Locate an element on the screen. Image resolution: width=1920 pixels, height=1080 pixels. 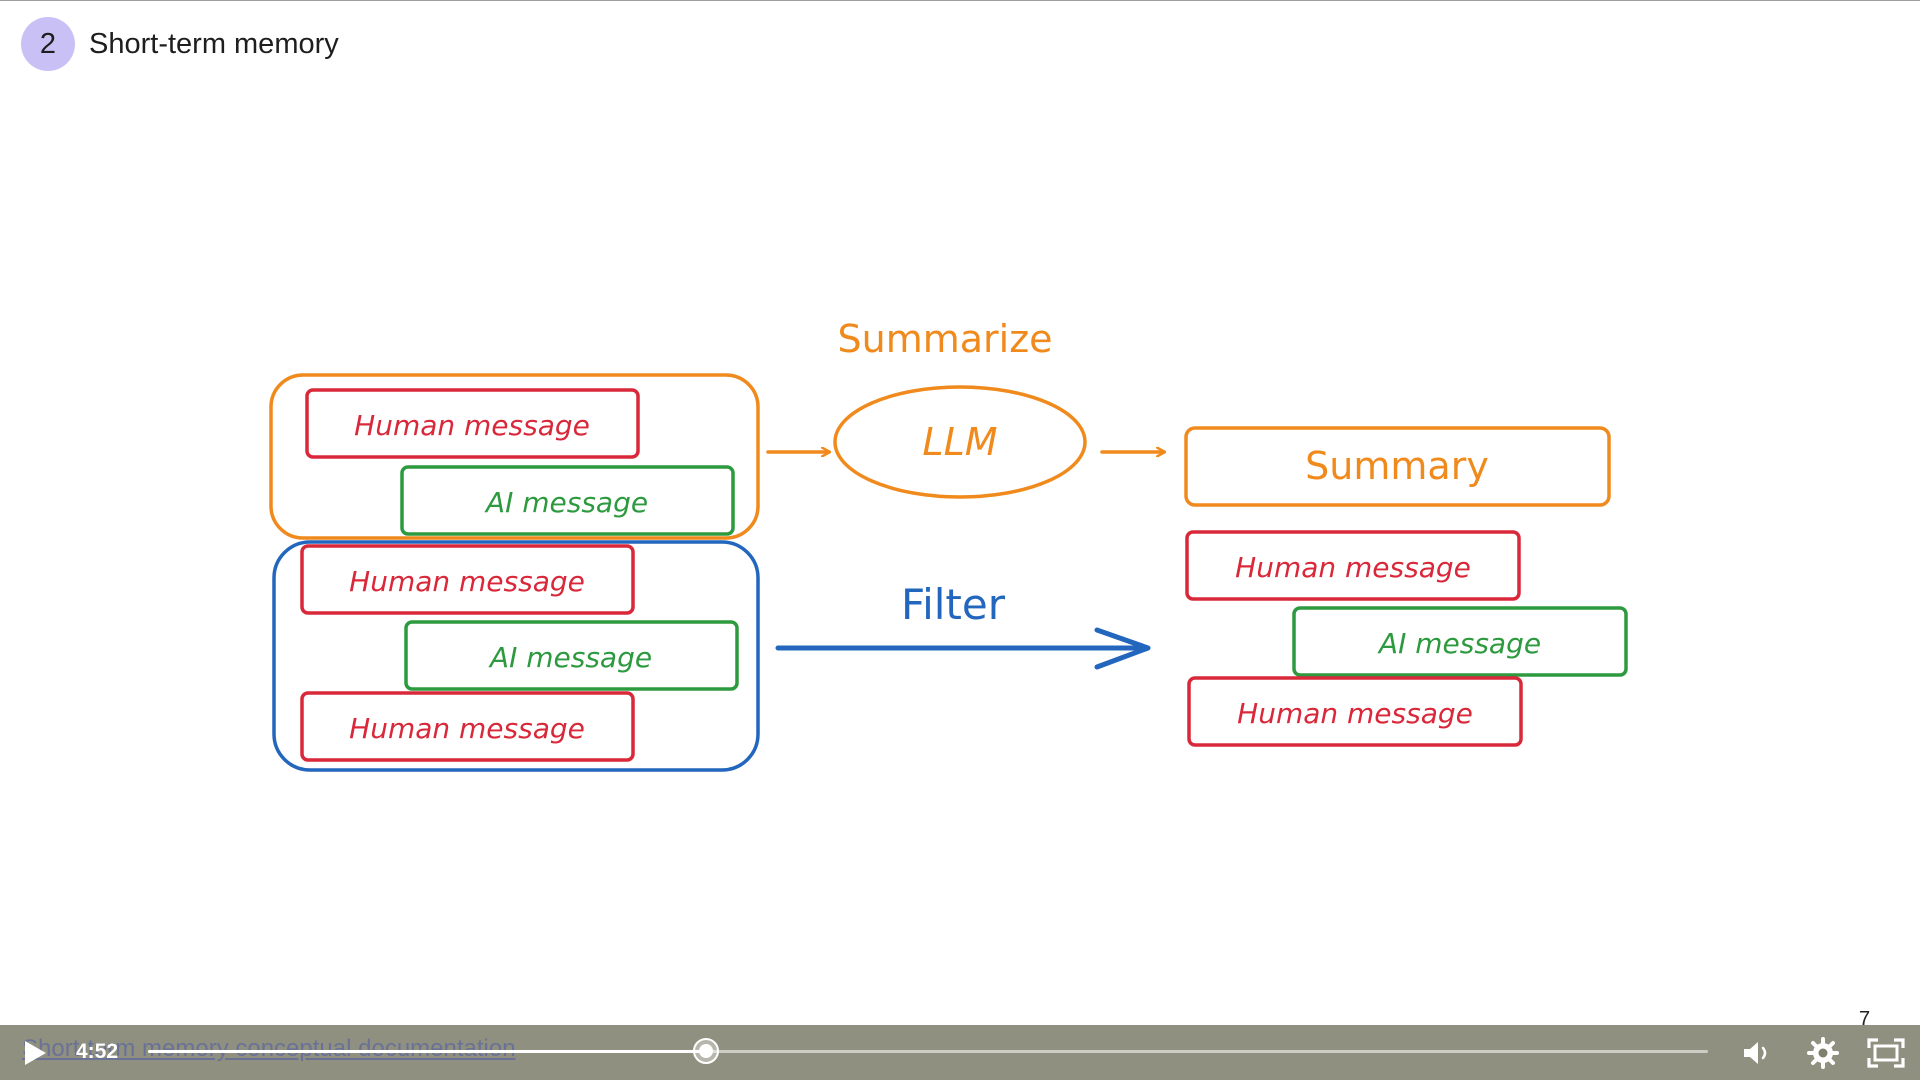
seek-handle-center is located at coordinates (706, 1051).